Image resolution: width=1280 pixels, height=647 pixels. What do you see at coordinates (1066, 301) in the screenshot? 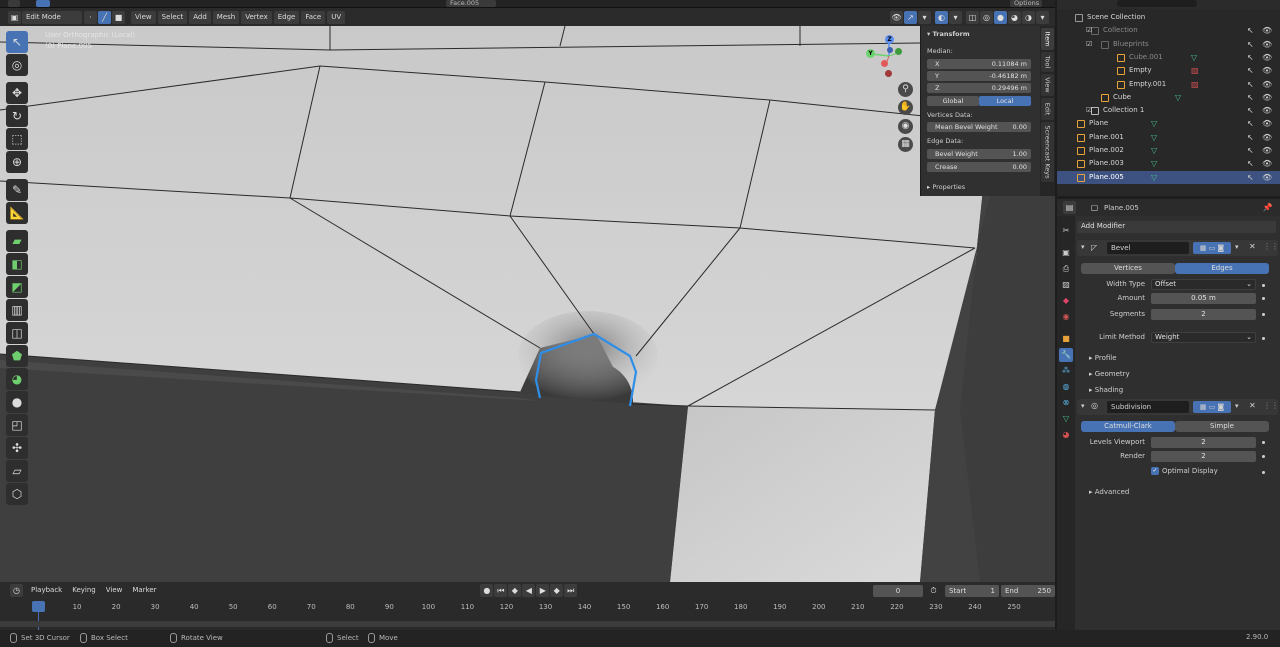
I see `scene-tab-icon: ◆` at bounding box center [1066, 301].